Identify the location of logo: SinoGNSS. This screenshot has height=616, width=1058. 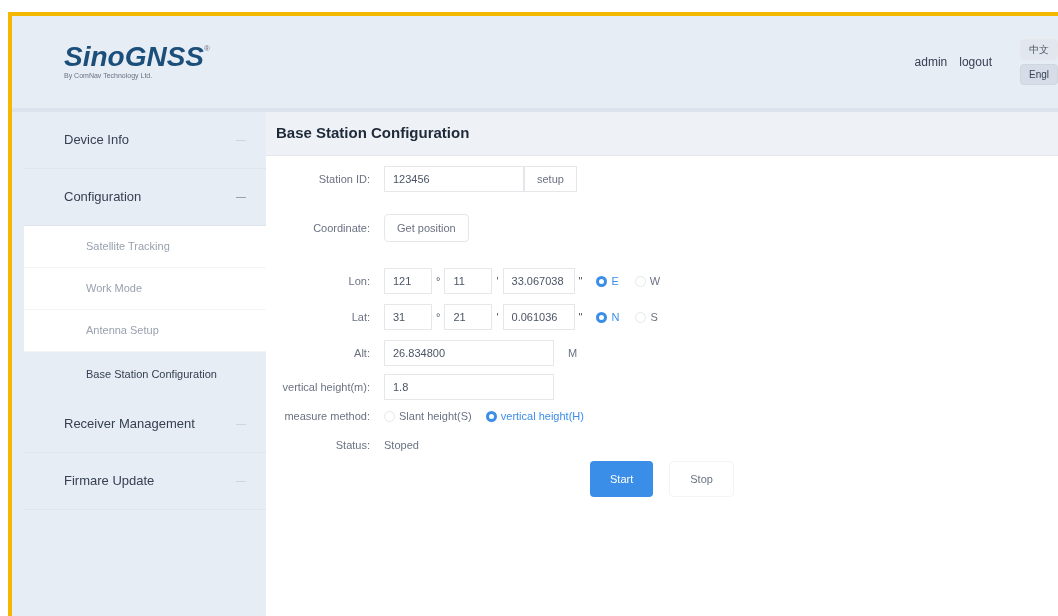
(134, 56).